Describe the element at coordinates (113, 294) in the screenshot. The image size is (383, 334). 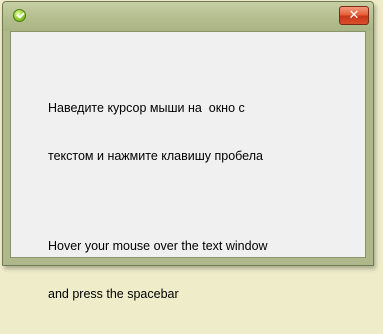
I see `instruction-english-line-2: and press the spacebar` at that location.